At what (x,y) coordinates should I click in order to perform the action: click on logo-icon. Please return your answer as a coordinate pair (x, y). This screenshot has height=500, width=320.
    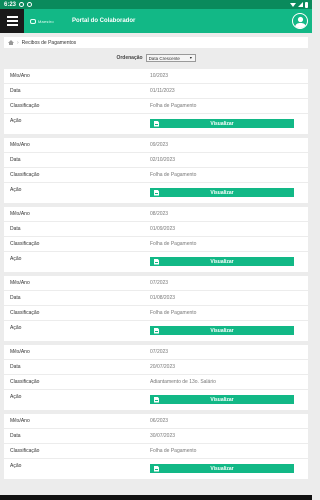
    Looking at the image, I should click on (33, 21).